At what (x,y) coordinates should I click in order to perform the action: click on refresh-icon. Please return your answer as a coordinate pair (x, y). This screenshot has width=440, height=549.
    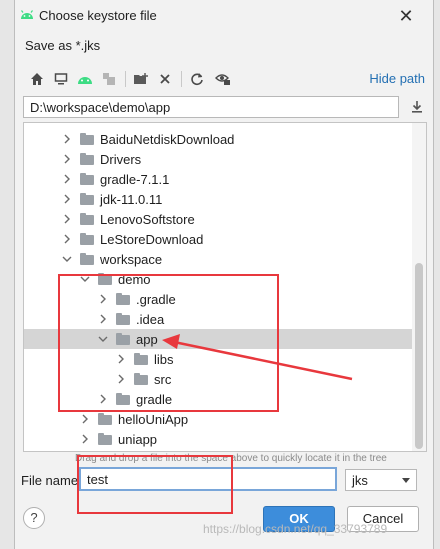
    Looking at the image, I should click on (197, 79).